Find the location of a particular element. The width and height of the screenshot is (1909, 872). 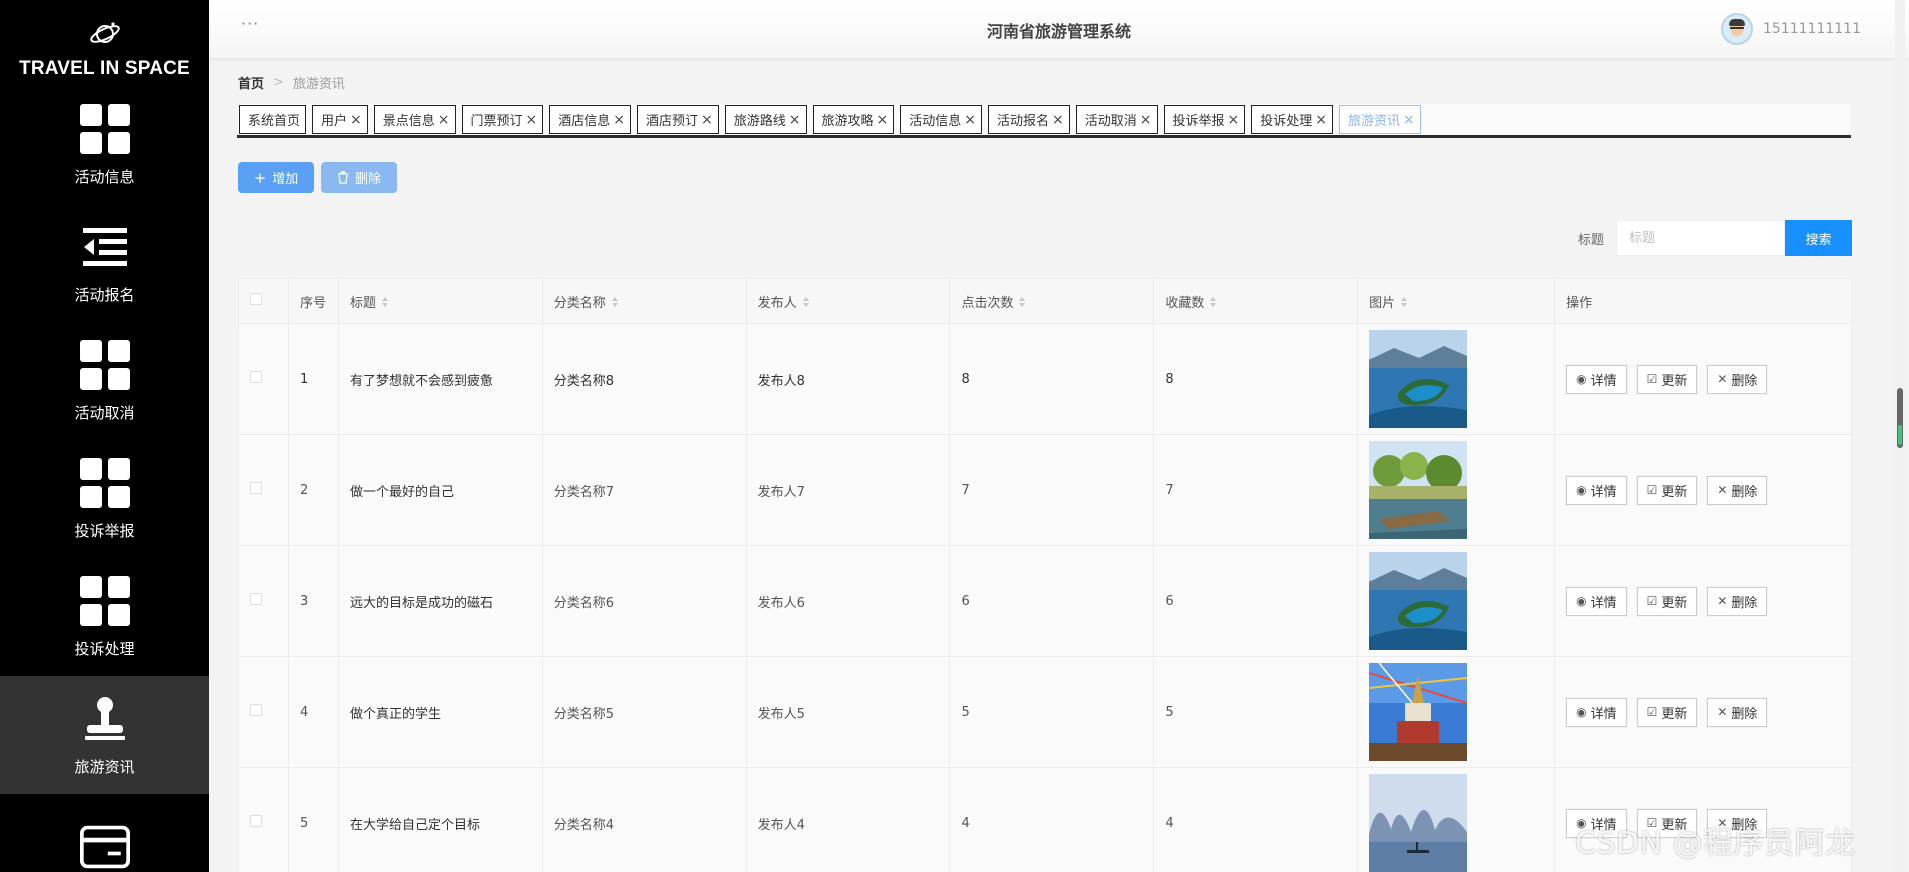

tab-complaint-report: 投诉举报 × is located at coordinates (1204, 119).